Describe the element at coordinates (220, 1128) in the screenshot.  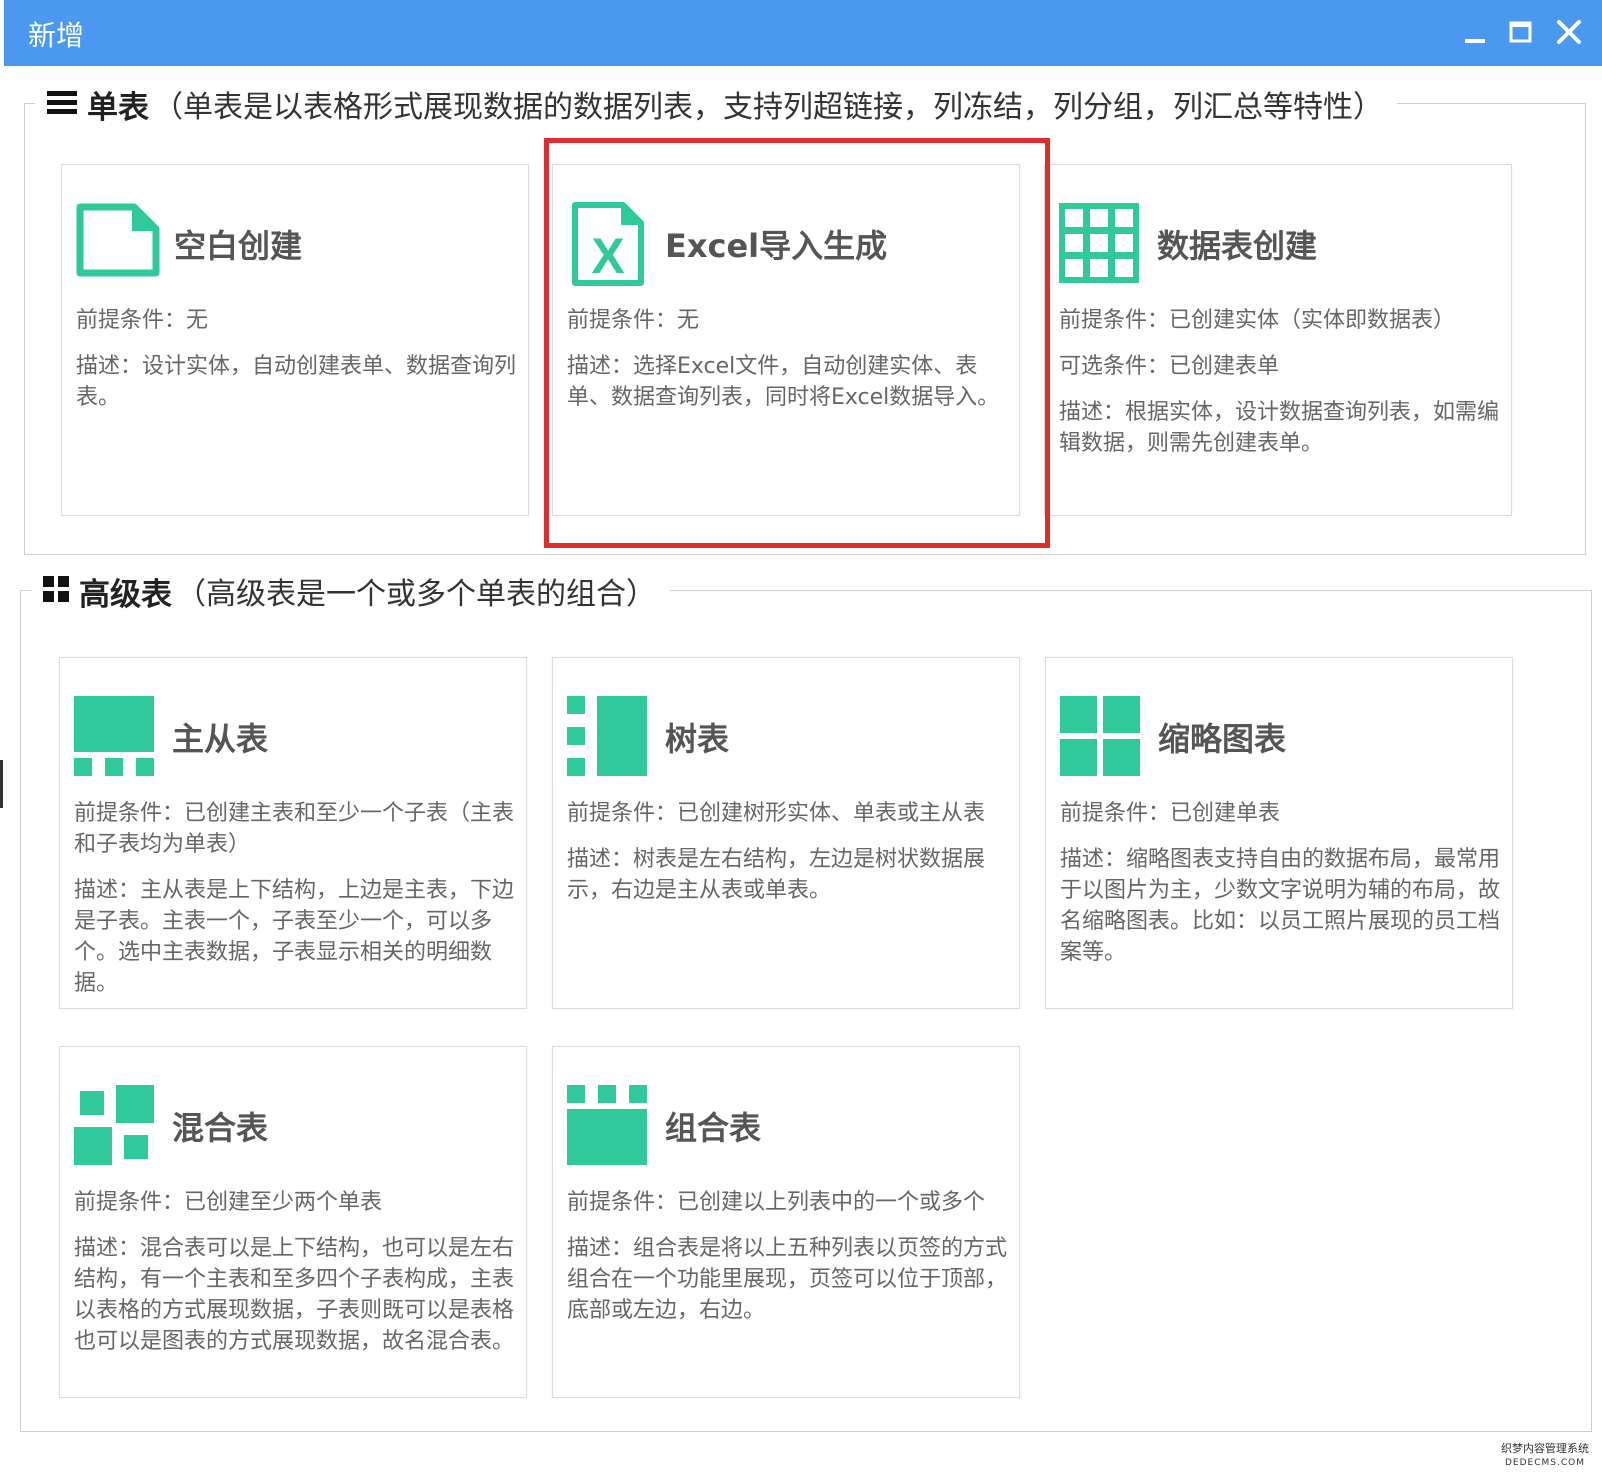
I see `card-title: 混合表` at that location.